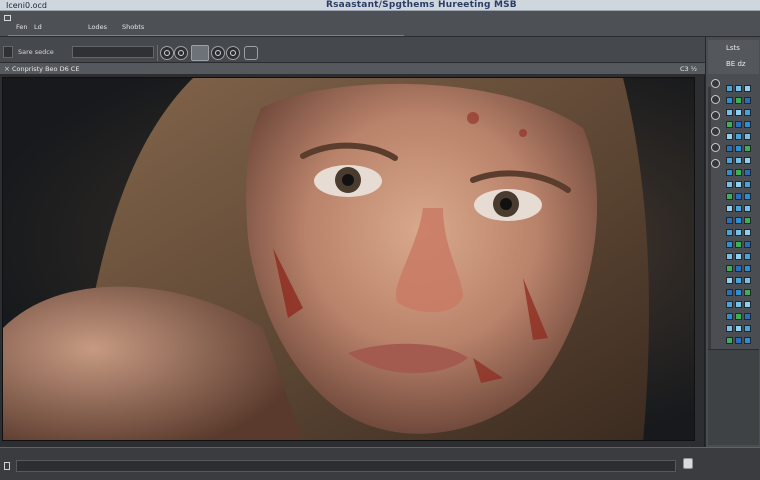 This screenshot has height=480, width=760. What do you see at coordinates (218, 53) in the screenshot?
I see `pressure-icon` at bounding box center [218, 53].